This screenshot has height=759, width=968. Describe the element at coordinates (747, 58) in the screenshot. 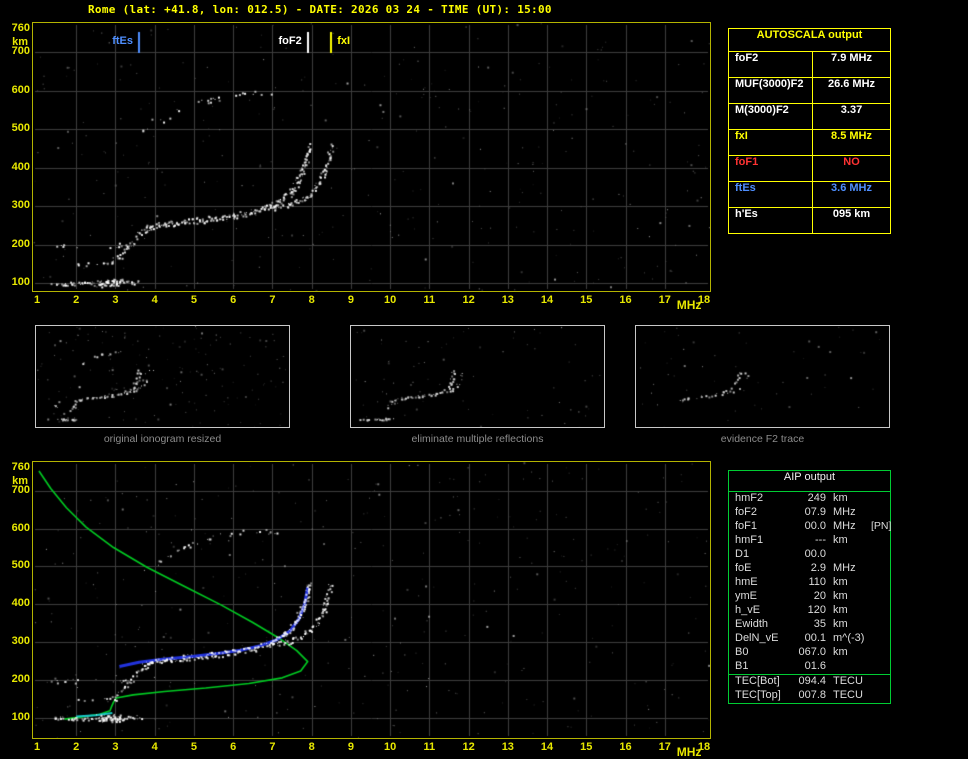

I see `autoscala-row-label: foF2` at that location.